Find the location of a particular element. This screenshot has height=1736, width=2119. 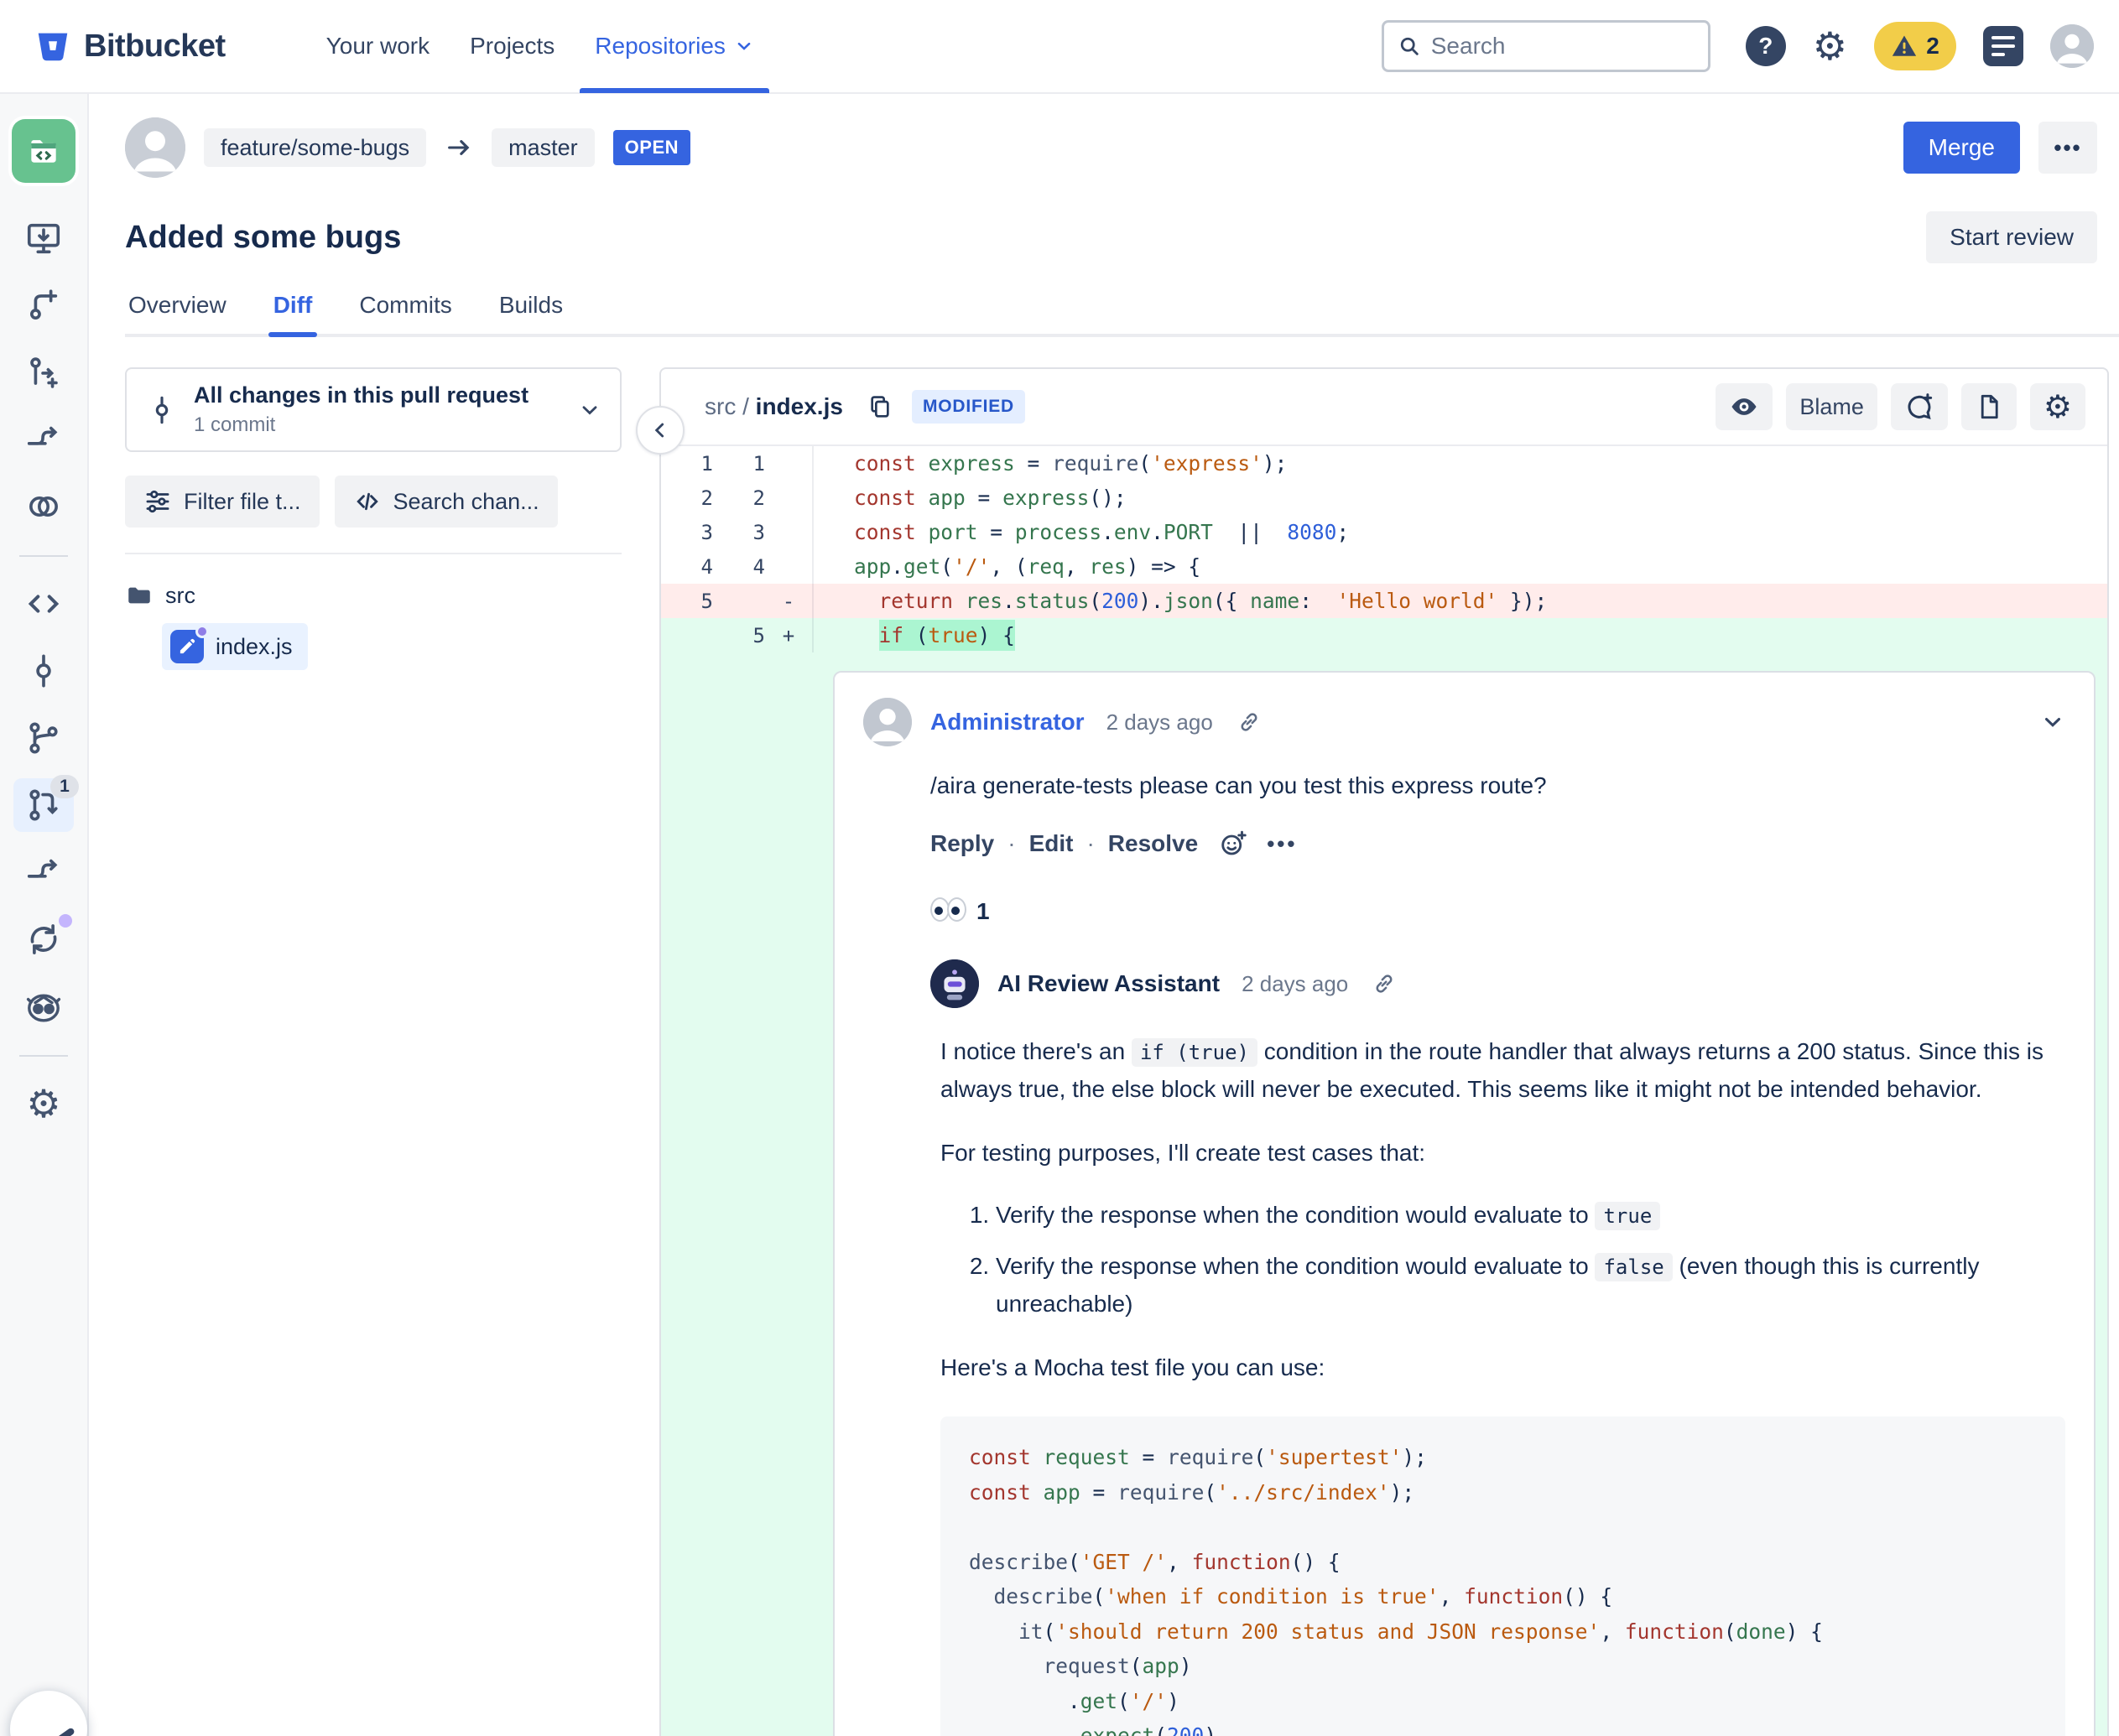

new-line-number: 1 is located at coordinates (739, 464).